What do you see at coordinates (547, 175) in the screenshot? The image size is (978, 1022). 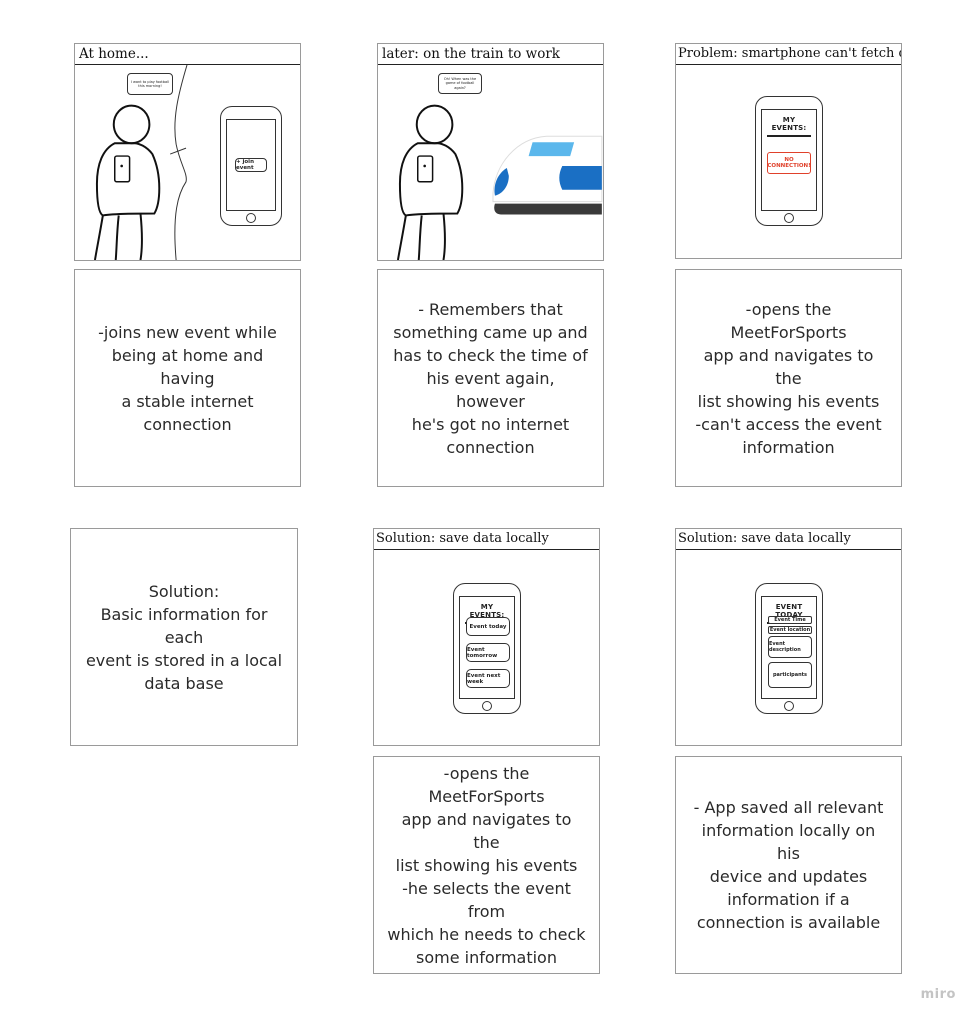 I see `train-icon` at bounding box center [547, 175].